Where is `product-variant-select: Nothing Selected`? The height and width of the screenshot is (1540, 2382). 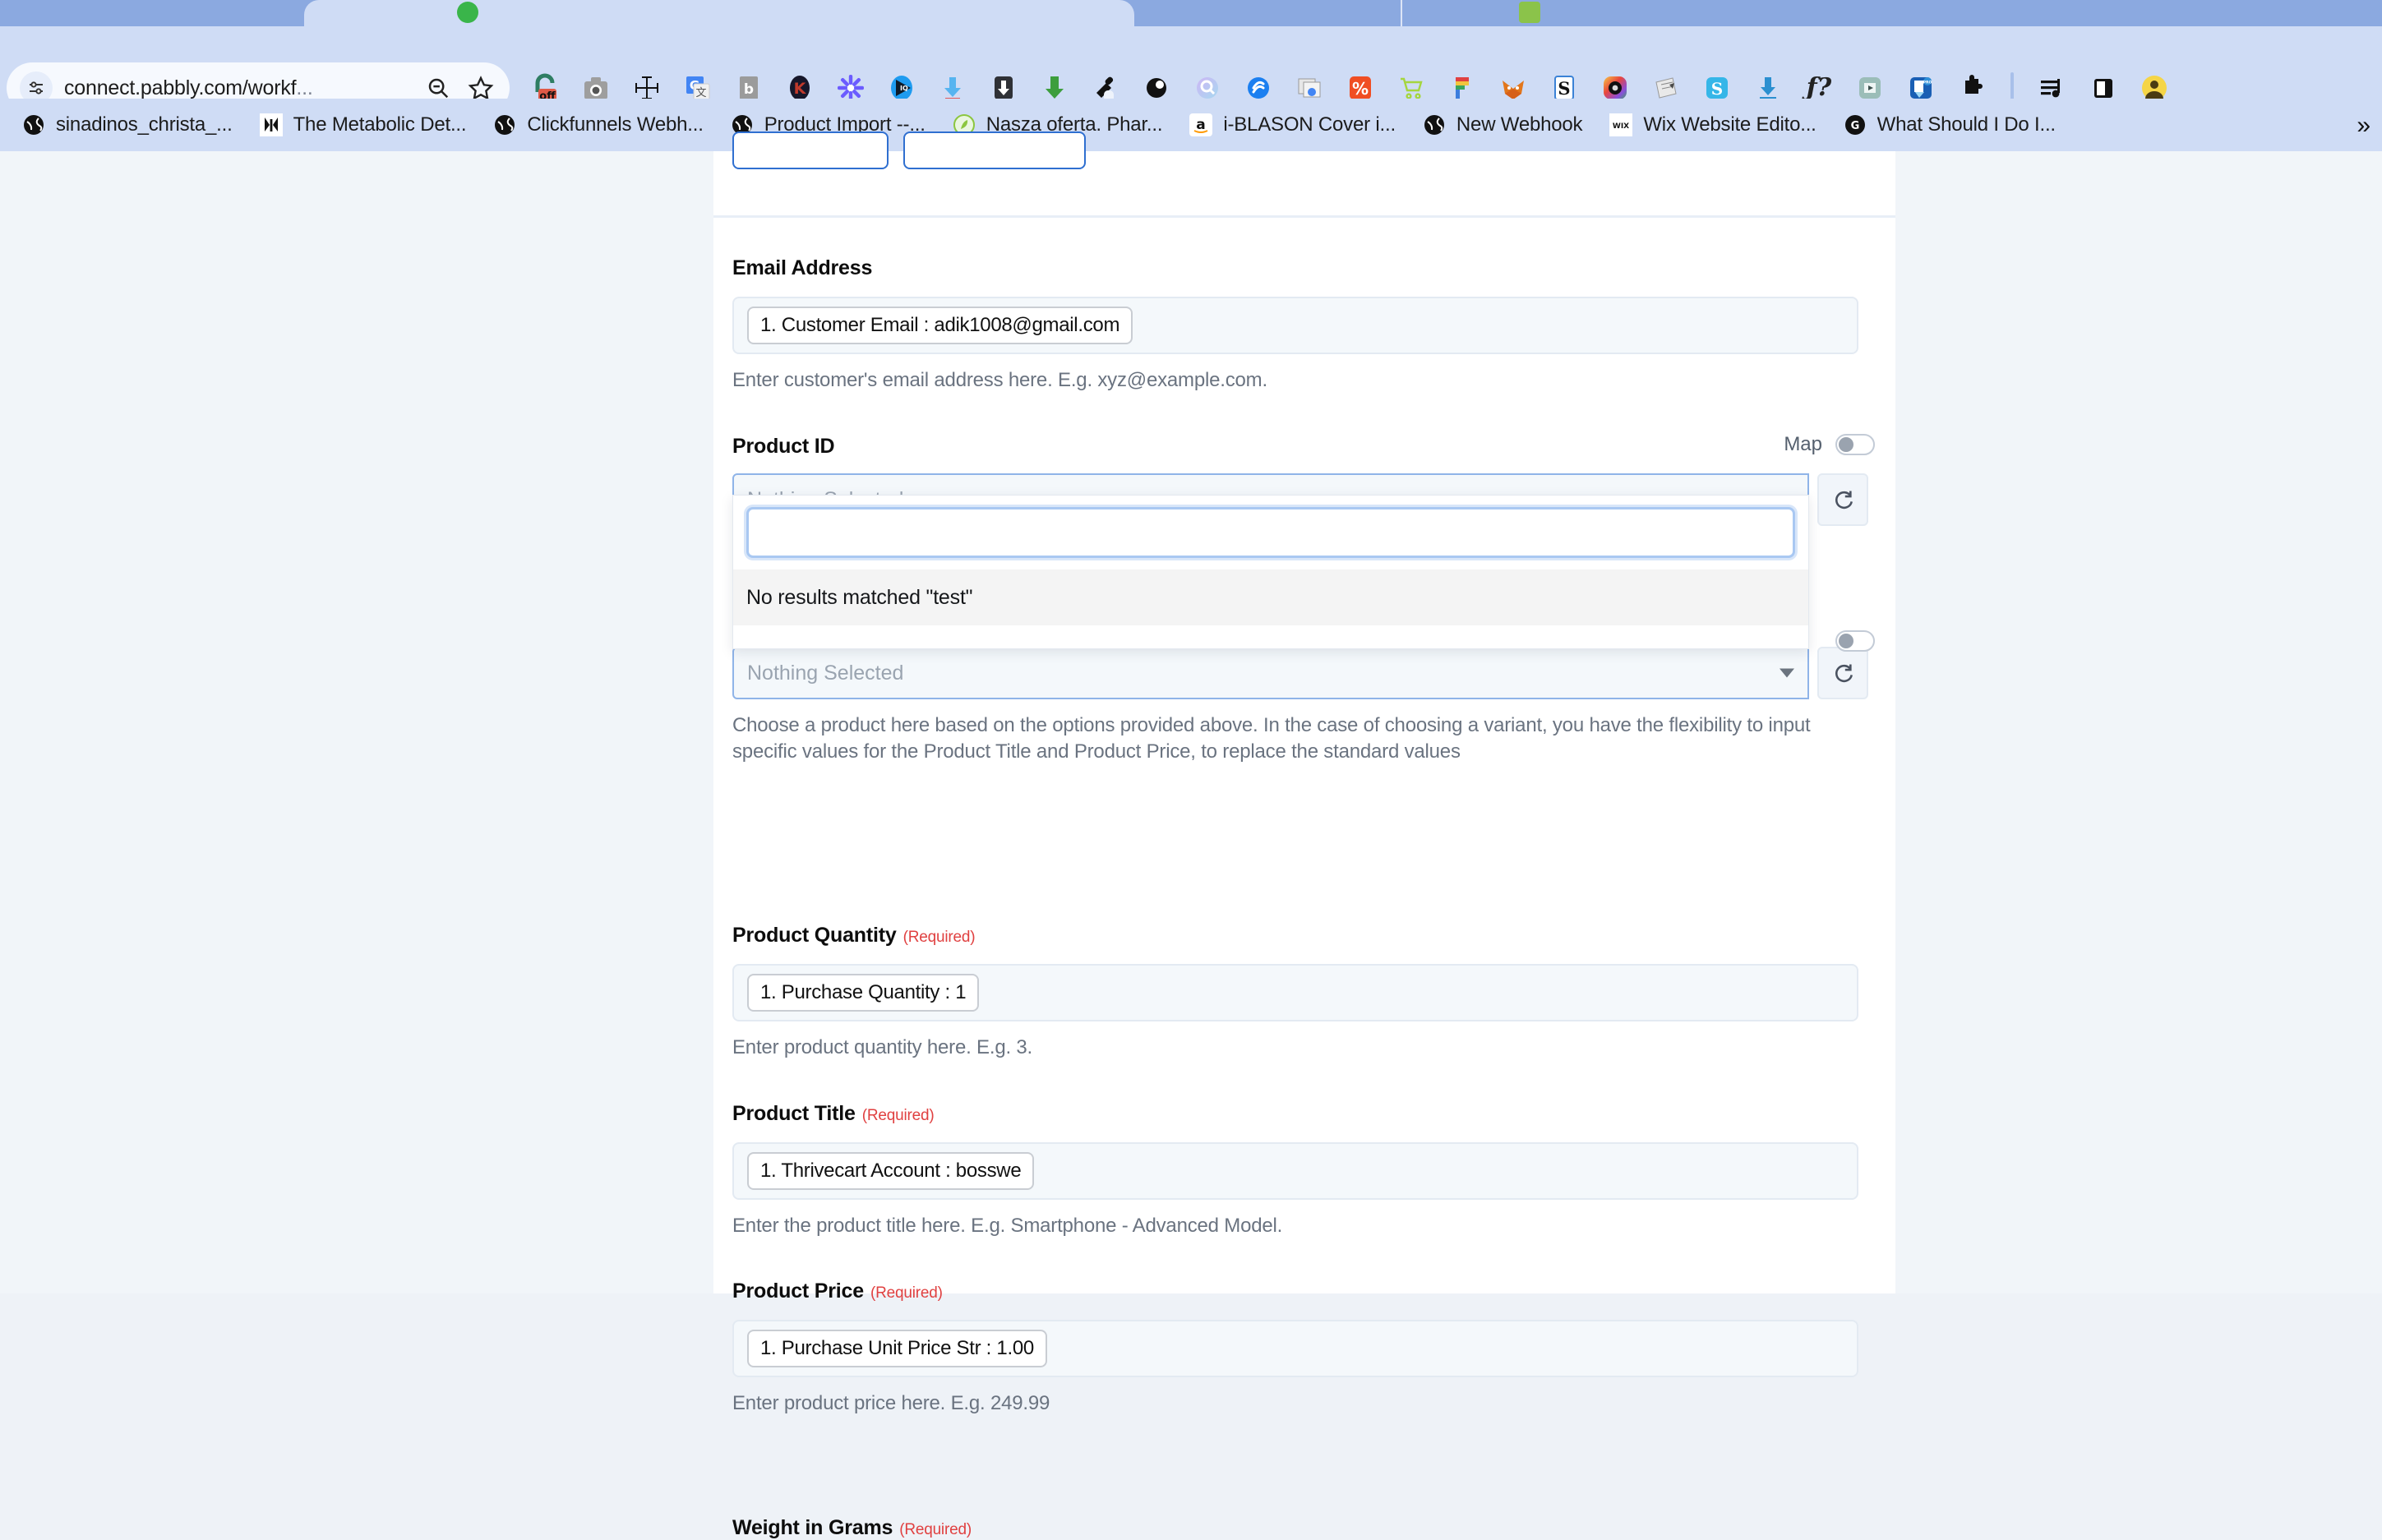 product-variant-select: Nothing Selected is located at coordinates (1270, 673).